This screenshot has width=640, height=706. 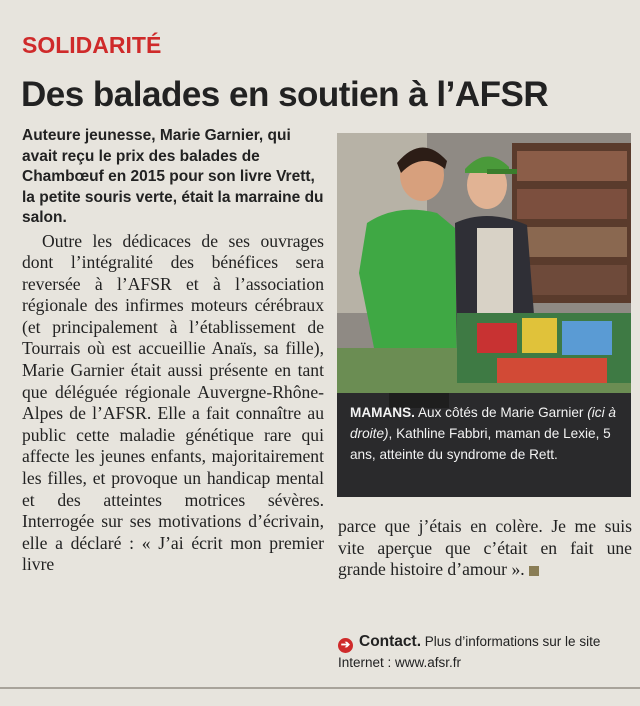 What do you see at coordinates (285, 94) in the screenshot?
I see `article-headline: Des balades en soutien à l’AFSR` at bounding box center [285, 94].